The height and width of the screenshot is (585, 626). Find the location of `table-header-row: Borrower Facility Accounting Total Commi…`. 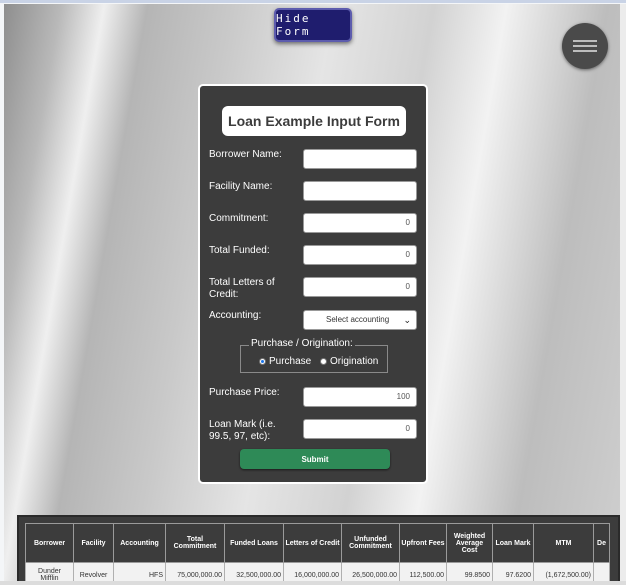

table-header-row: Borrower Facility Accounting Total Commi… is located at coordinates (317, 543).